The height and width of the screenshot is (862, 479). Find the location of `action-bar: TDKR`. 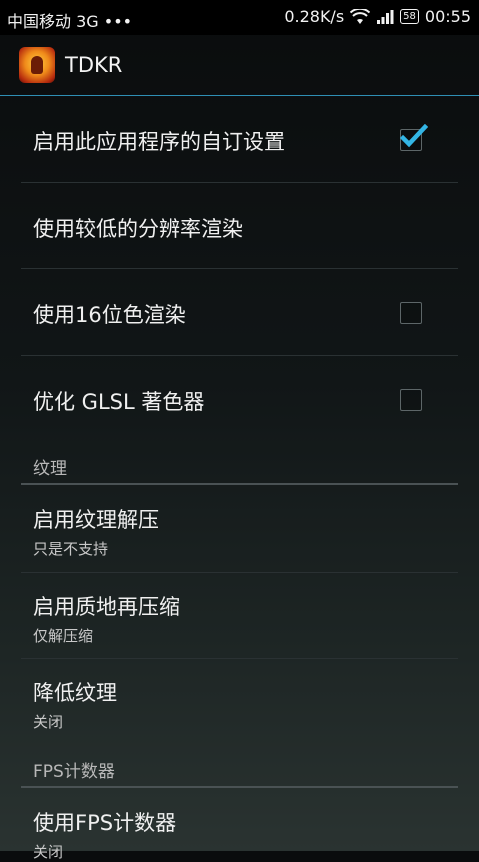

action-bar: TDKR is located at coordinates (239, 65).